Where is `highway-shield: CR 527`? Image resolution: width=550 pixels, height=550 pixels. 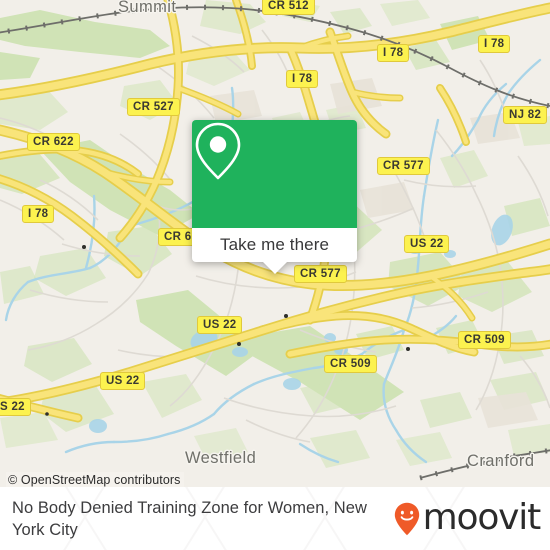 highway-shield: CR 527 is located at coordinates (153, 107).